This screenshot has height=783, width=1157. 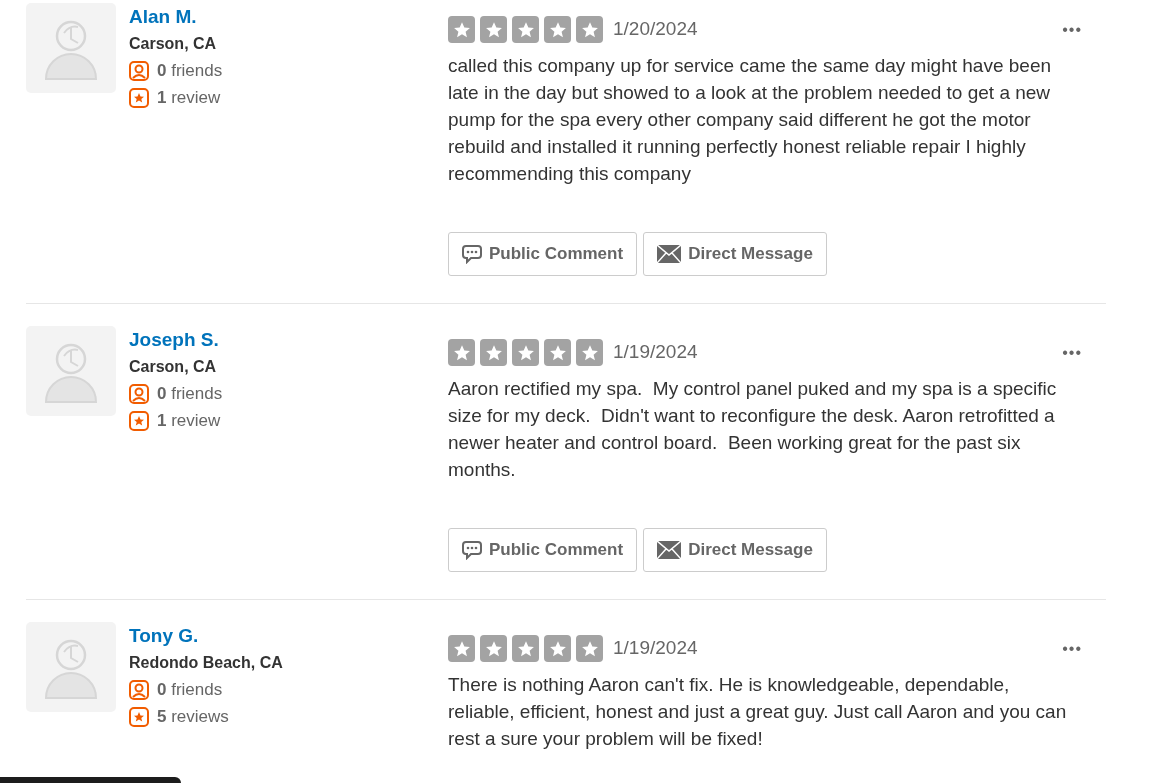 What do you see at coordinates (193, 716) in the screenshot?
I see `review-count: 5 reviews` at bounding box center [193, 716].